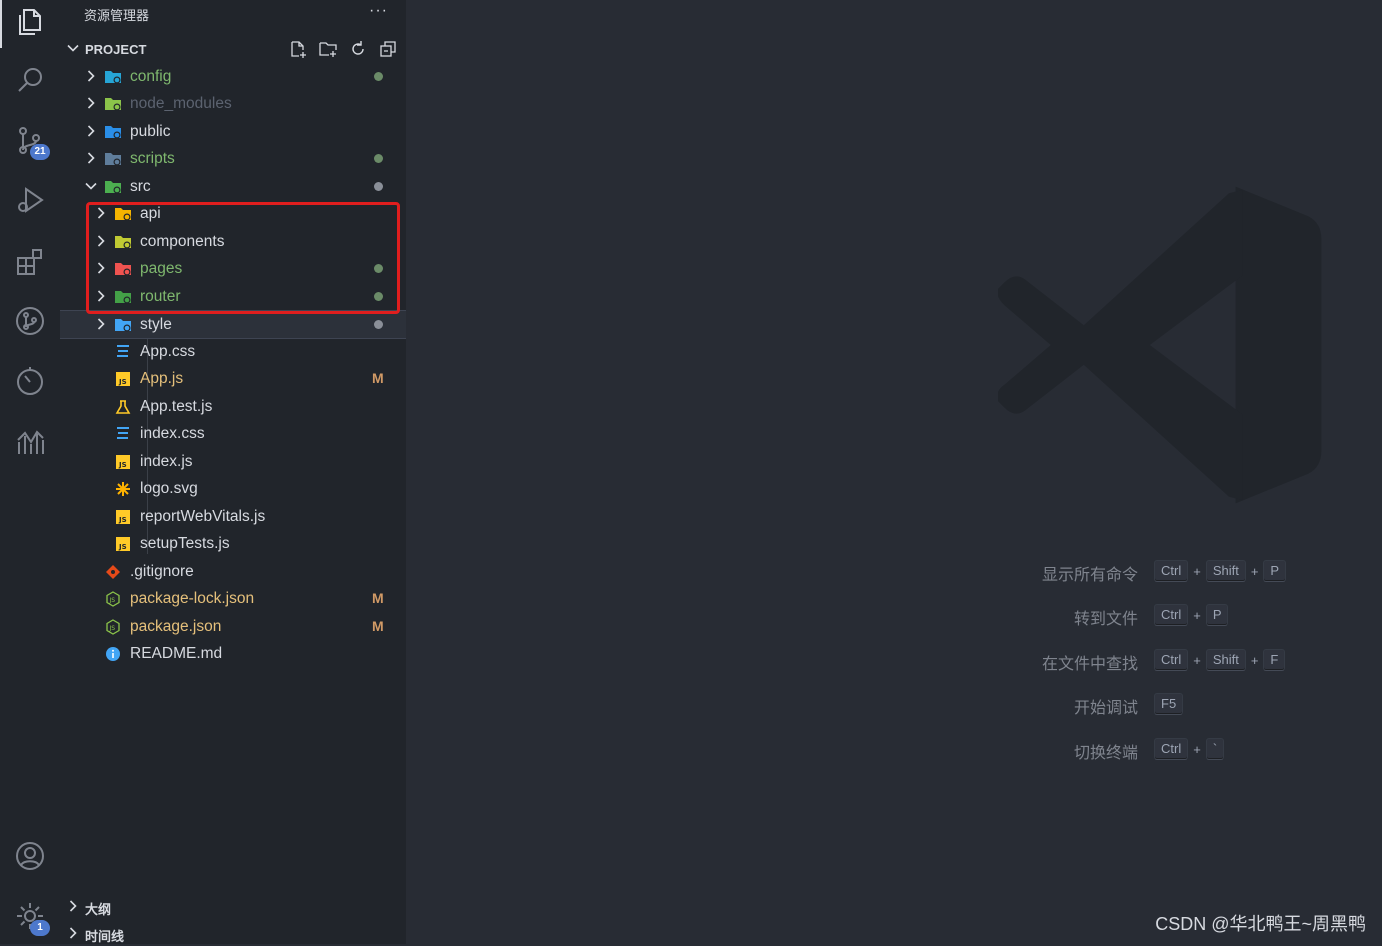  Describe the element at coordinates (233, 626) in the screenshot. I see `file-item: JS package.json M` at that location.